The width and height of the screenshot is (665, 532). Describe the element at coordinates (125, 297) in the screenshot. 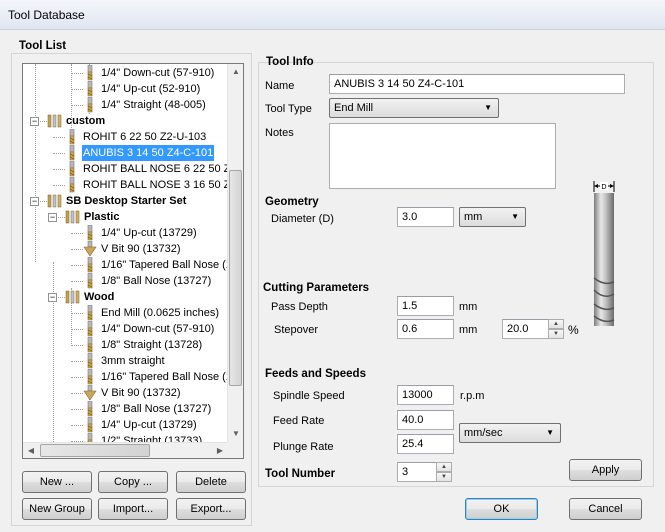

I see `tree-group-row: − Wood` at that location.